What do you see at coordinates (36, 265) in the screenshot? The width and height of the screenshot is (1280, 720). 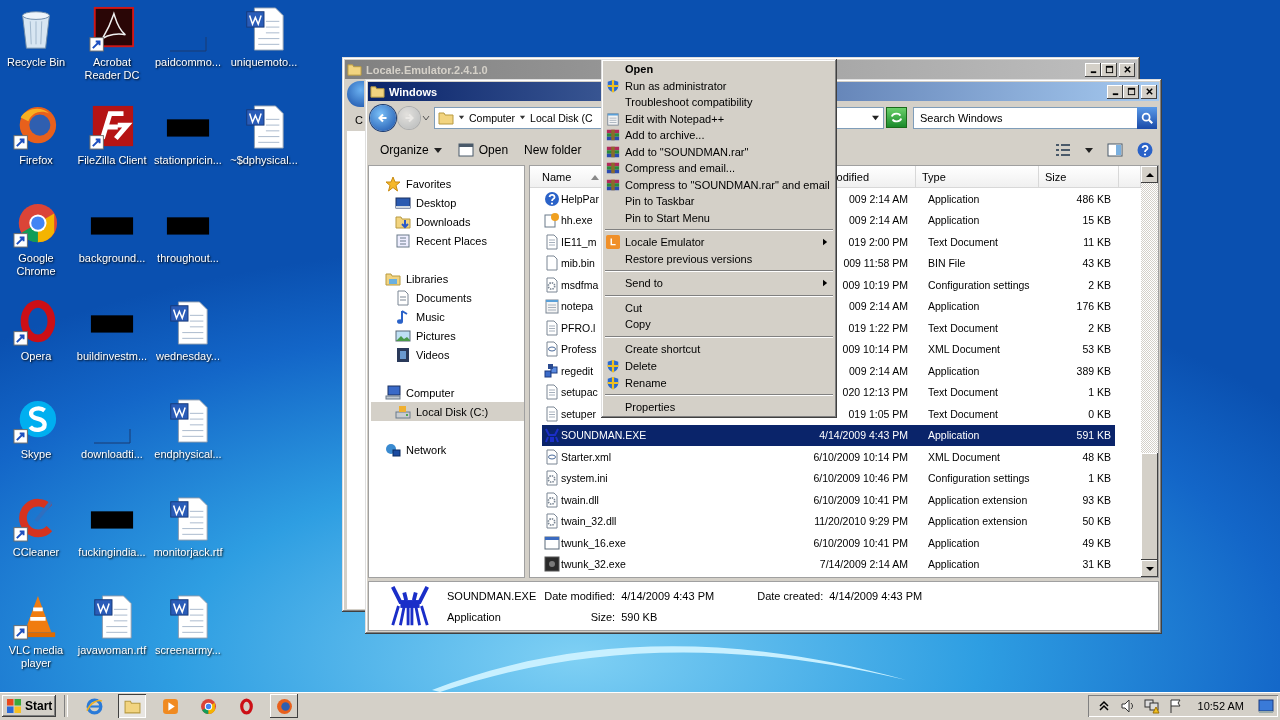 I see `desktop-icon-label: Google Chrome` at bounding box center [36, 265].